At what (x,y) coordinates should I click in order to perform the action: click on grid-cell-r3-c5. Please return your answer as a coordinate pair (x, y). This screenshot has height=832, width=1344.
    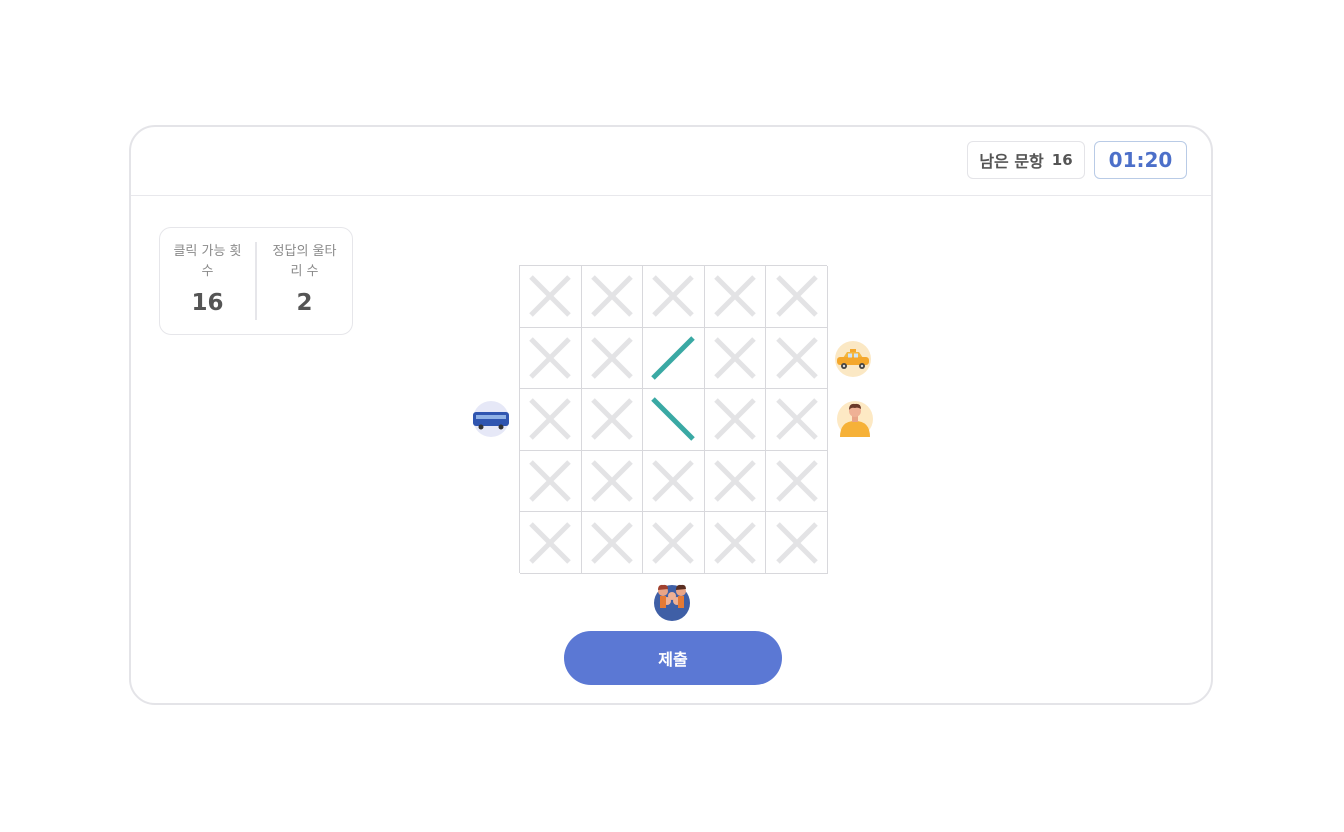
    Looking at the image, I should click on (797, 420).